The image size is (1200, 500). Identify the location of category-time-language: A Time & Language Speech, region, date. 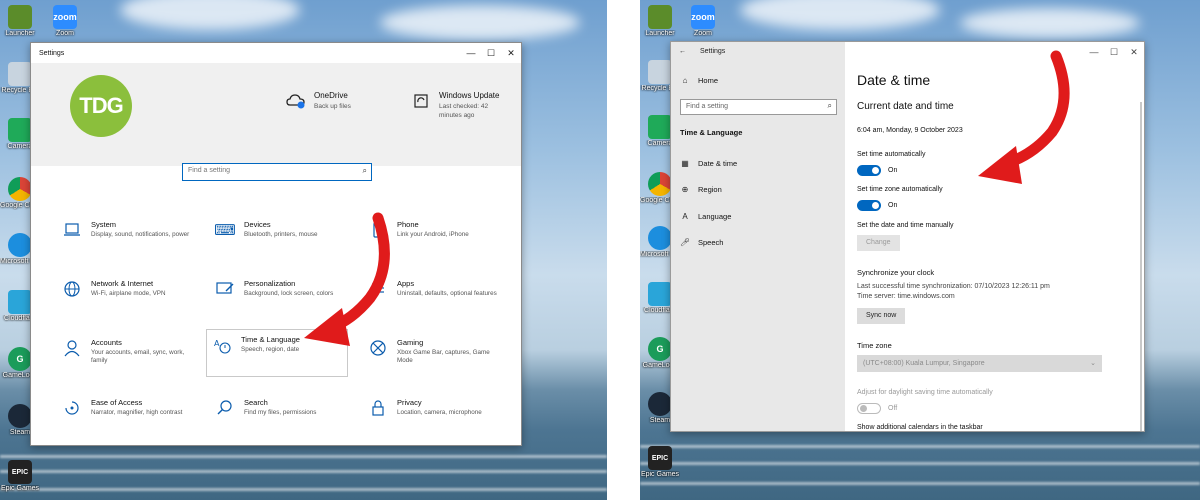
(277, 353).